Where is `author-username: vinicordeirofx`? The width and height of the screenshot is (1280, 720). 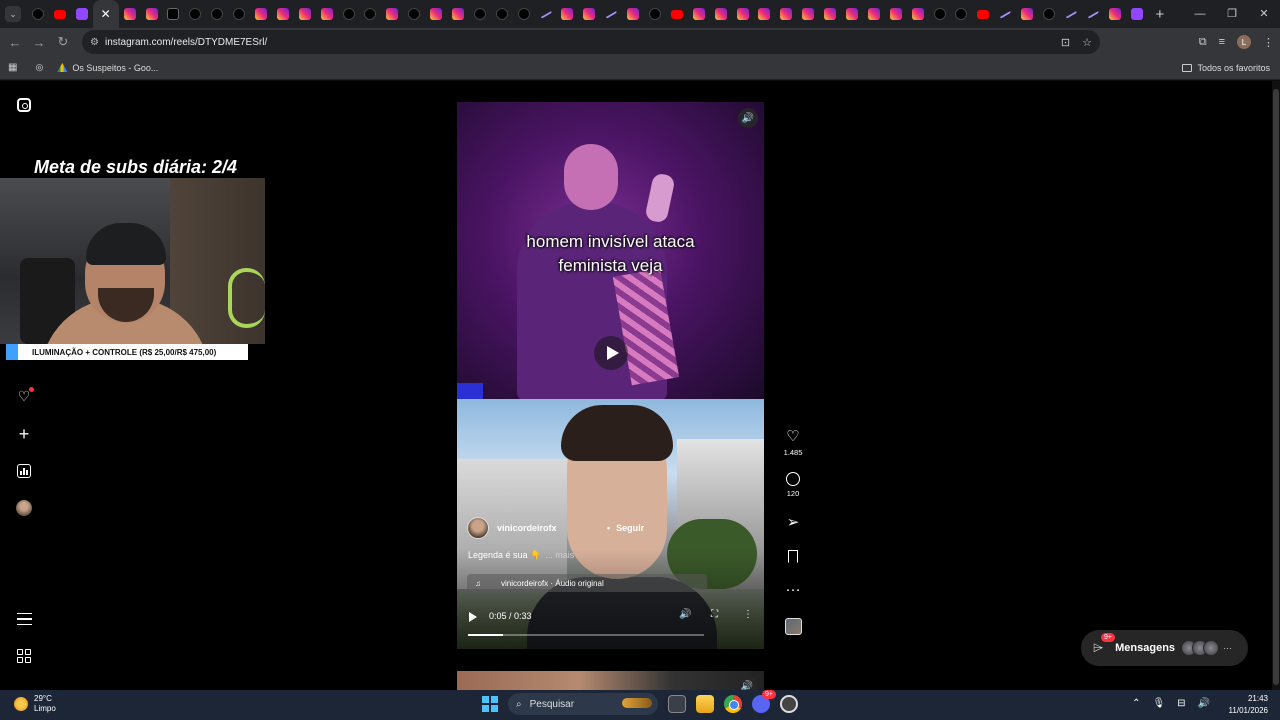 author-username: vinicordeirofx is located at coordinates (527, 528).